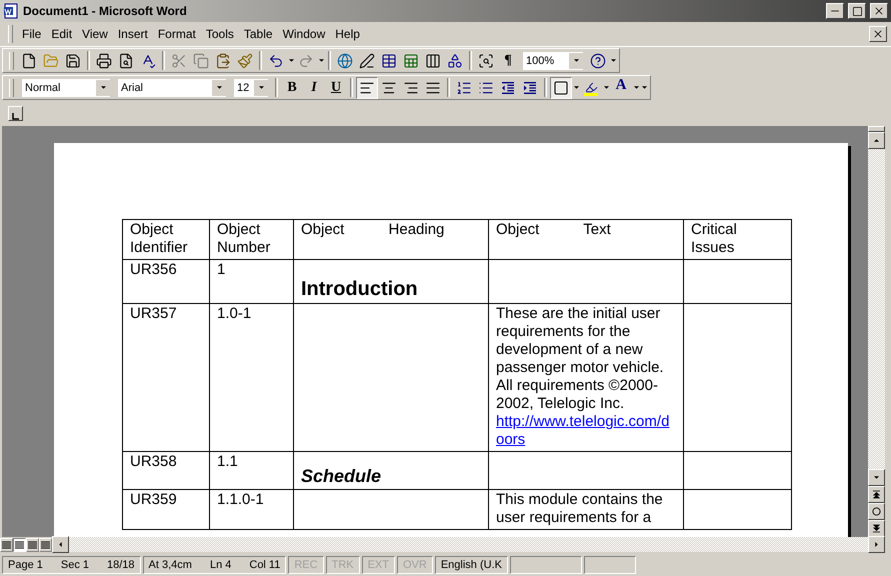 The height and width of the screenshot is (576, 891). I want to click on menu-item: View, so click(95, 34).